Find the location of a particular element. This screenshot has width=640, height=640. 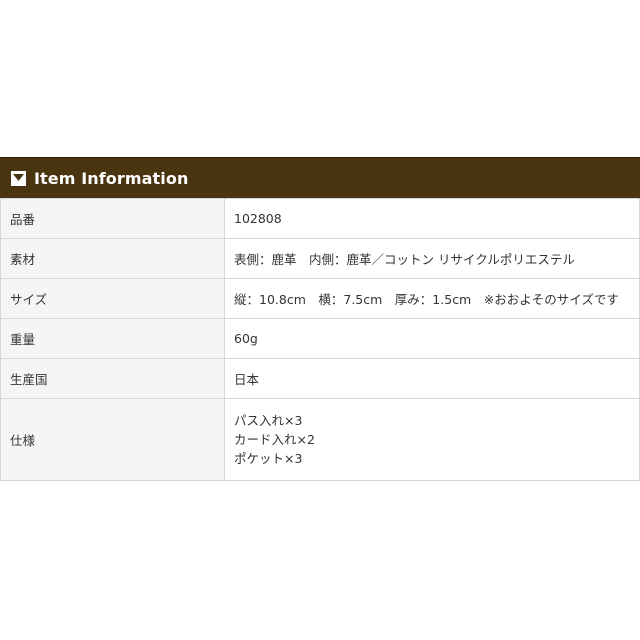

row-label-spec: 仕様 is located at coordinates (112, 439).